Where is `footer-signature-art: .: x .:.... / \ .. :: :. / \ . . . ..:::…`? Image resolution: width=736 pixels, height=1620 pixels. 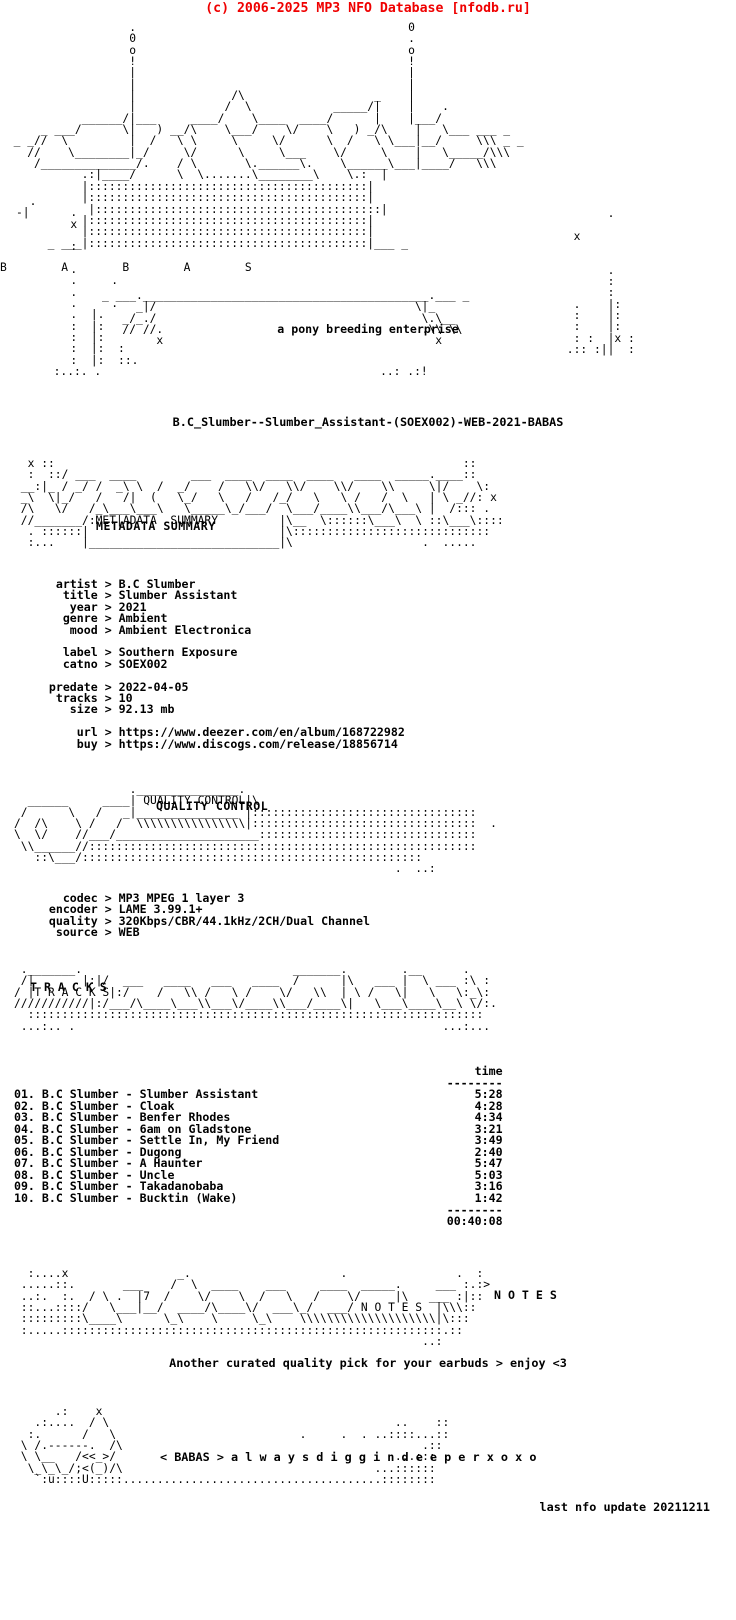 footer-signature-art: .: x .:.... / \ .. :: :. / \ . . . ..:::… is located at coordinates (235, 1446).